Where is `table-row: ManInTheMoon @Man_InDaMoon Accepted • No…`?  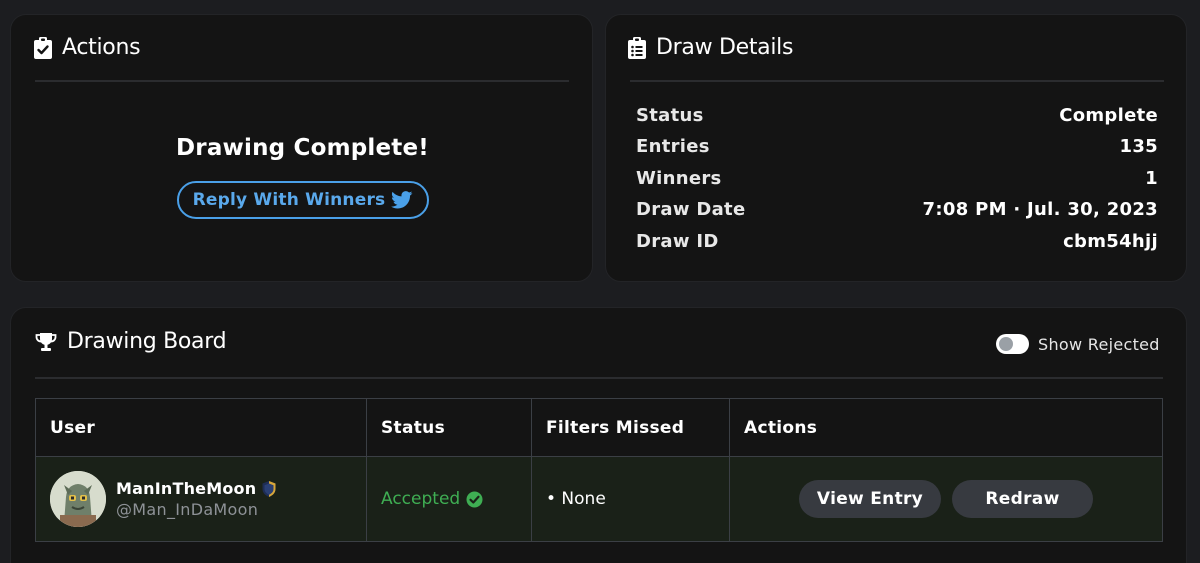 table-row: ManInTheMoon @Man_InDaMoon Accepted • No… is located at coordinates (599, 499).